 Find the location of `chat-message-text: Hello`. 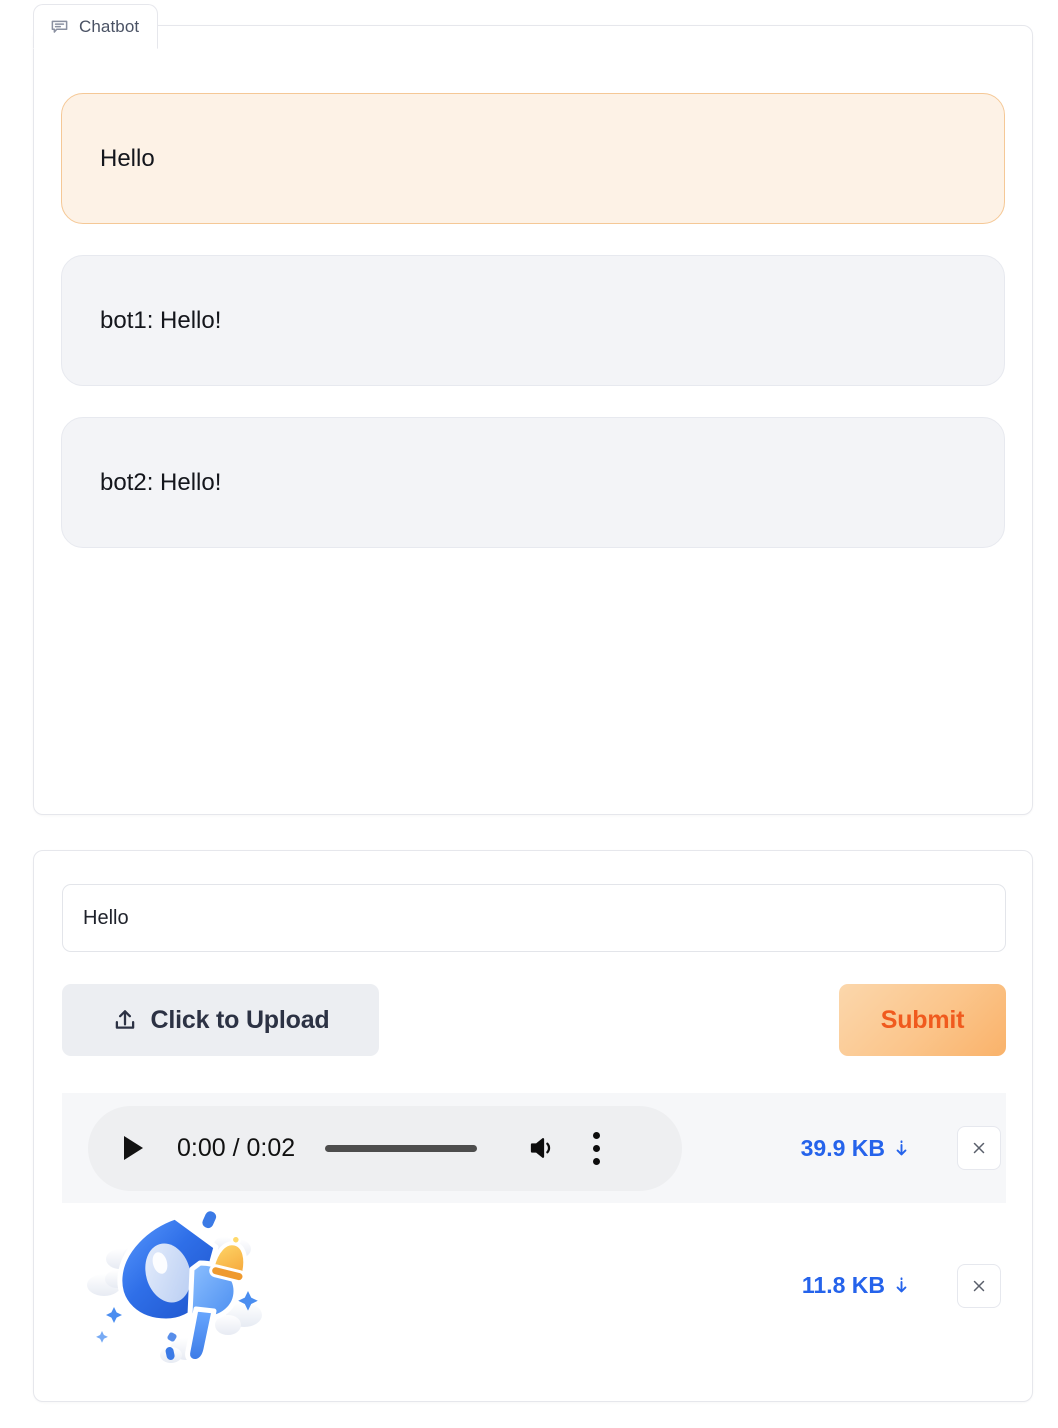

chat-message-text: Hello is located at coordinates (127, 158).